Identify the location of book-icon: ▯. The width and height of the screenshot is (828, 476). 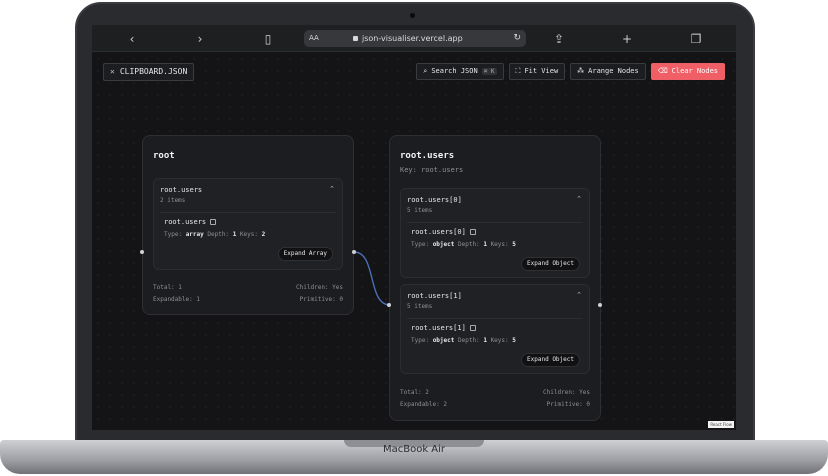
(268, 39).